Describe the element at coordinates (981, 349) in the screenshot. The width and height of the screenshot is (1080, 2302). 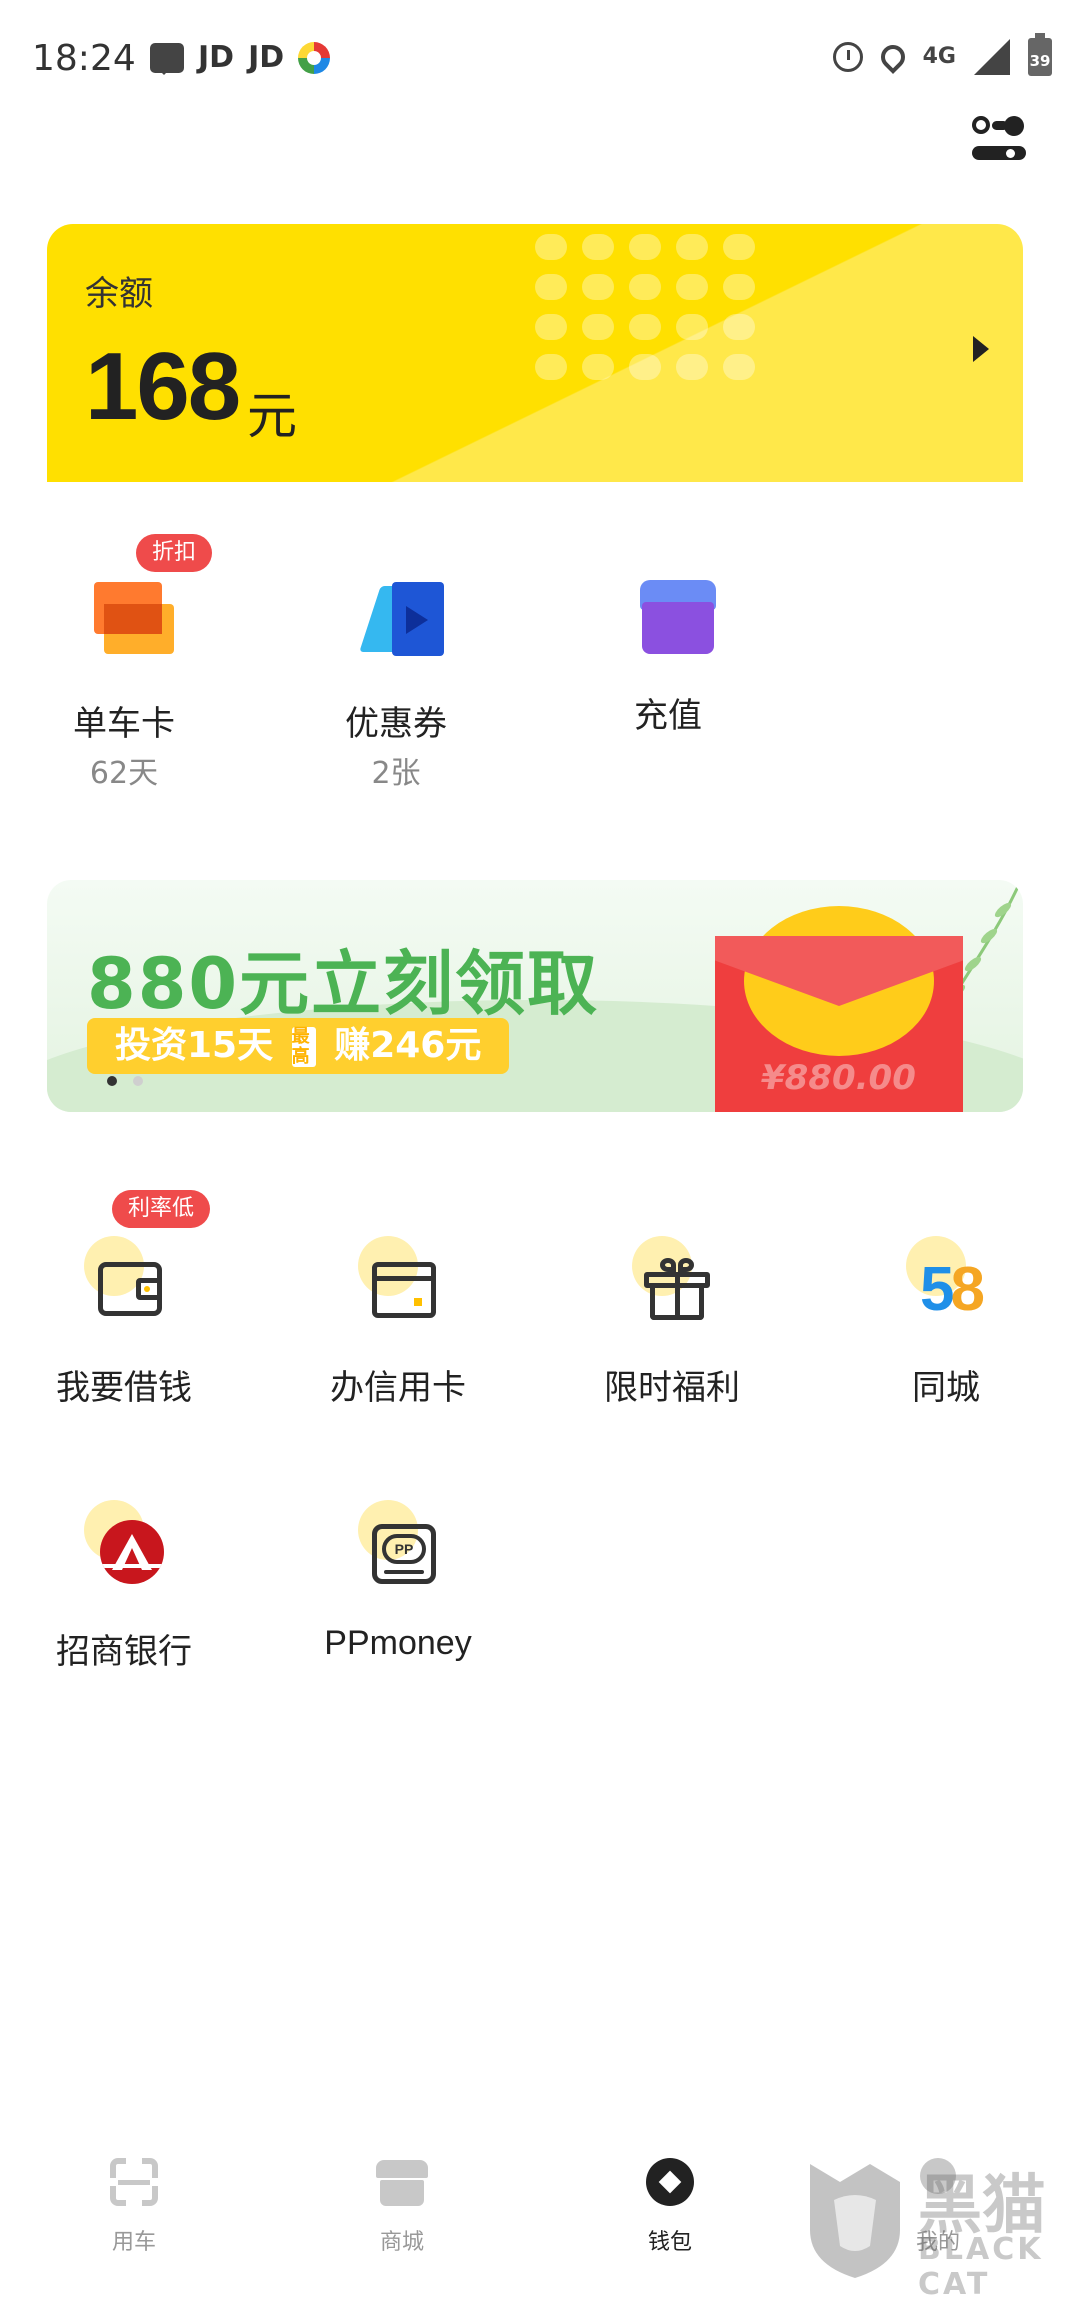
I see `chevron-right-icon` at that location.